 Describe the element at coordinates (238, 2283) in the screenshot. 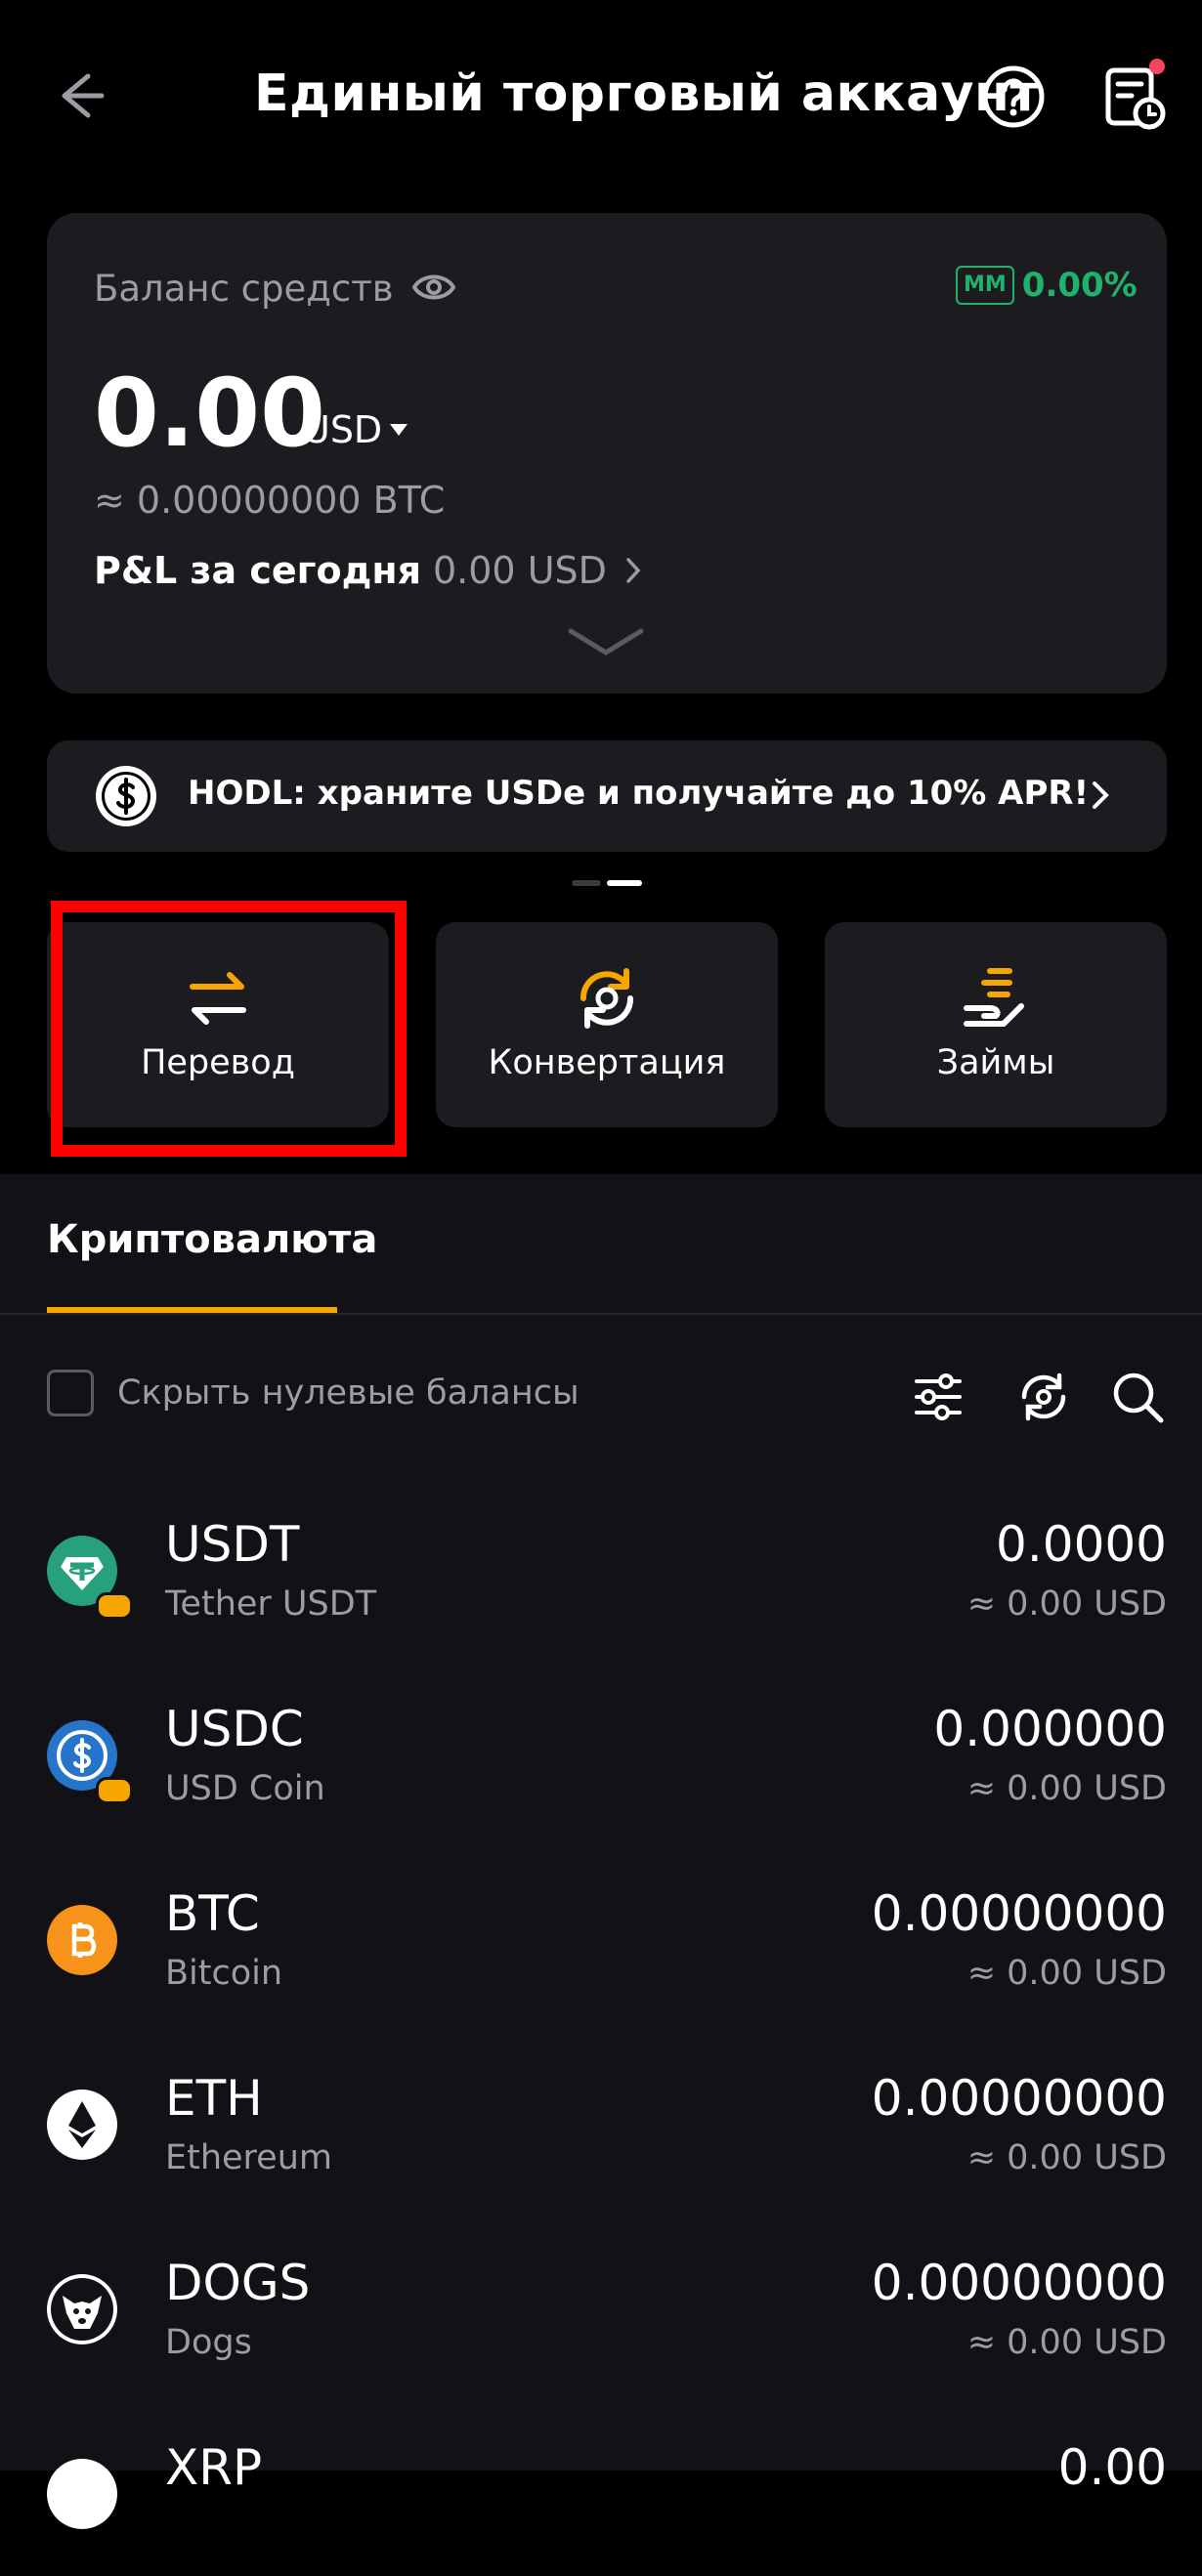

I see `asset-symbol: DOGS` at that location.